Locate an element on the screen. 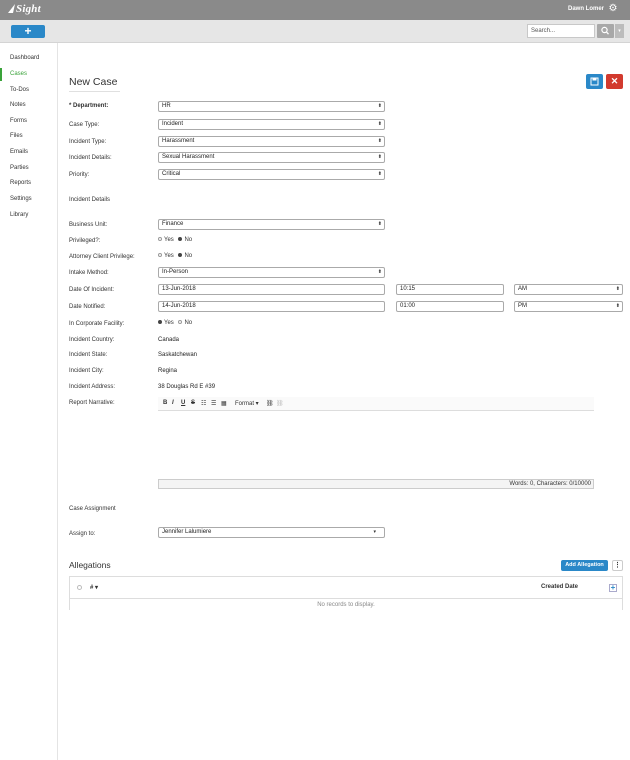 The width and height of the screenshot is (630, 760). corporate-facility-yes: Yes is located at coordinates (166, 323).